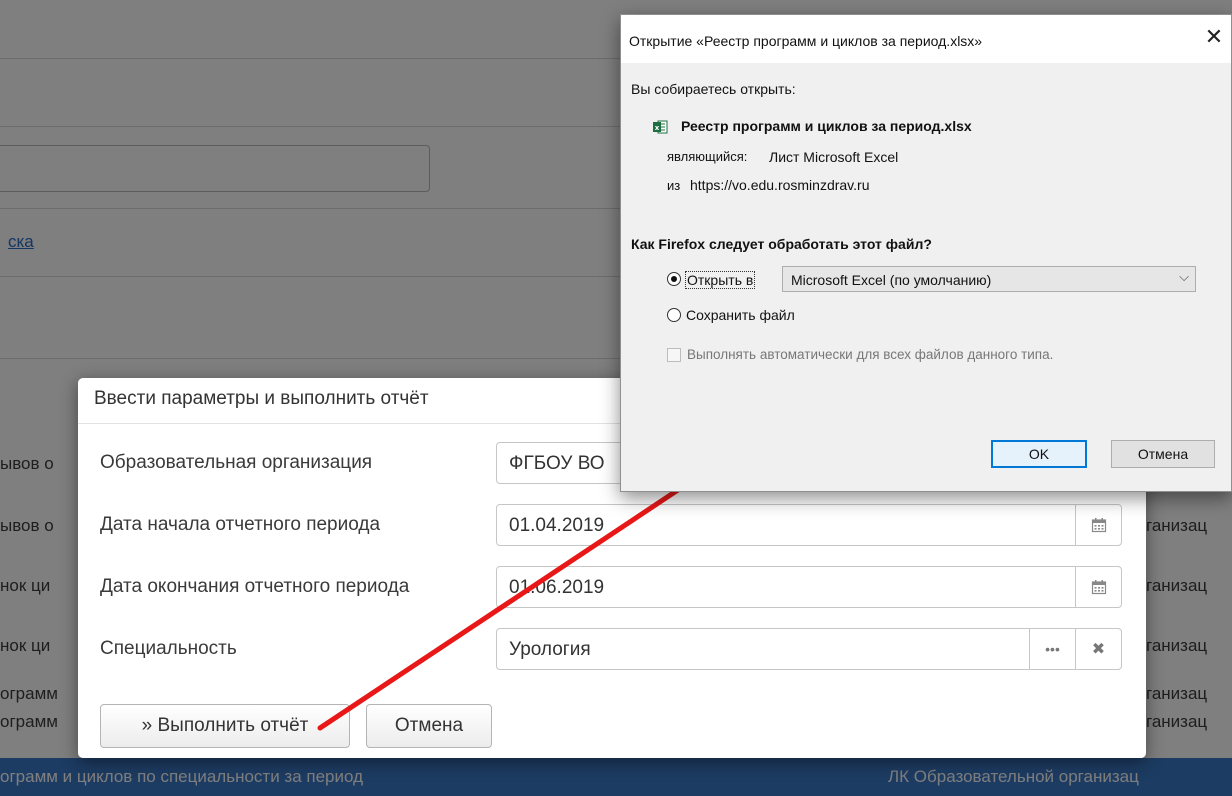 This screenshot has height=796, width=1232. What do you see at coordinates (780, 185) in the screenshot?
I see `from-value: https://vo.edu.rosminzdrav.ru` at bounding box center [780, 185].